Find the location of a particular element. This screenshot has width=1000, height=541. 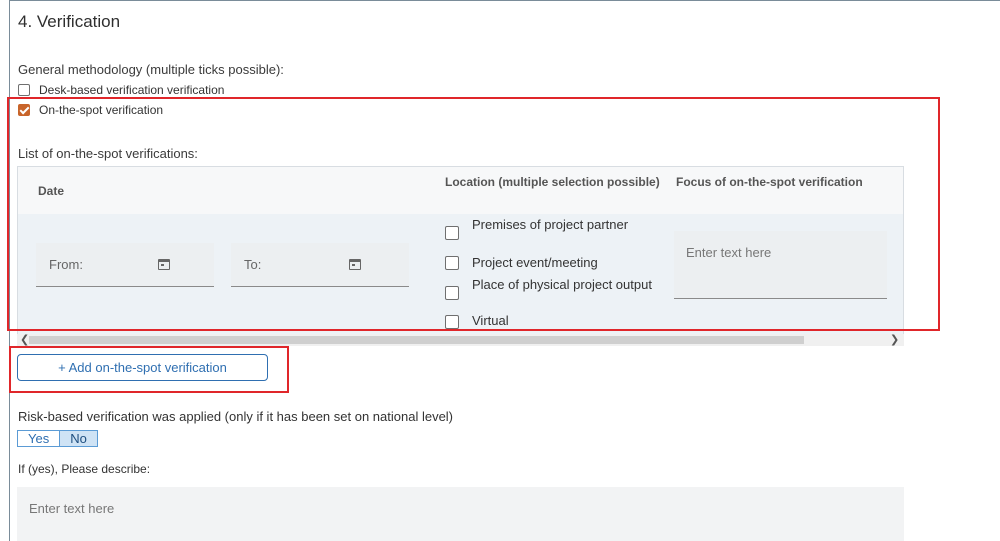

risk-yes-option: Yes is located at coordinates (39, 438).